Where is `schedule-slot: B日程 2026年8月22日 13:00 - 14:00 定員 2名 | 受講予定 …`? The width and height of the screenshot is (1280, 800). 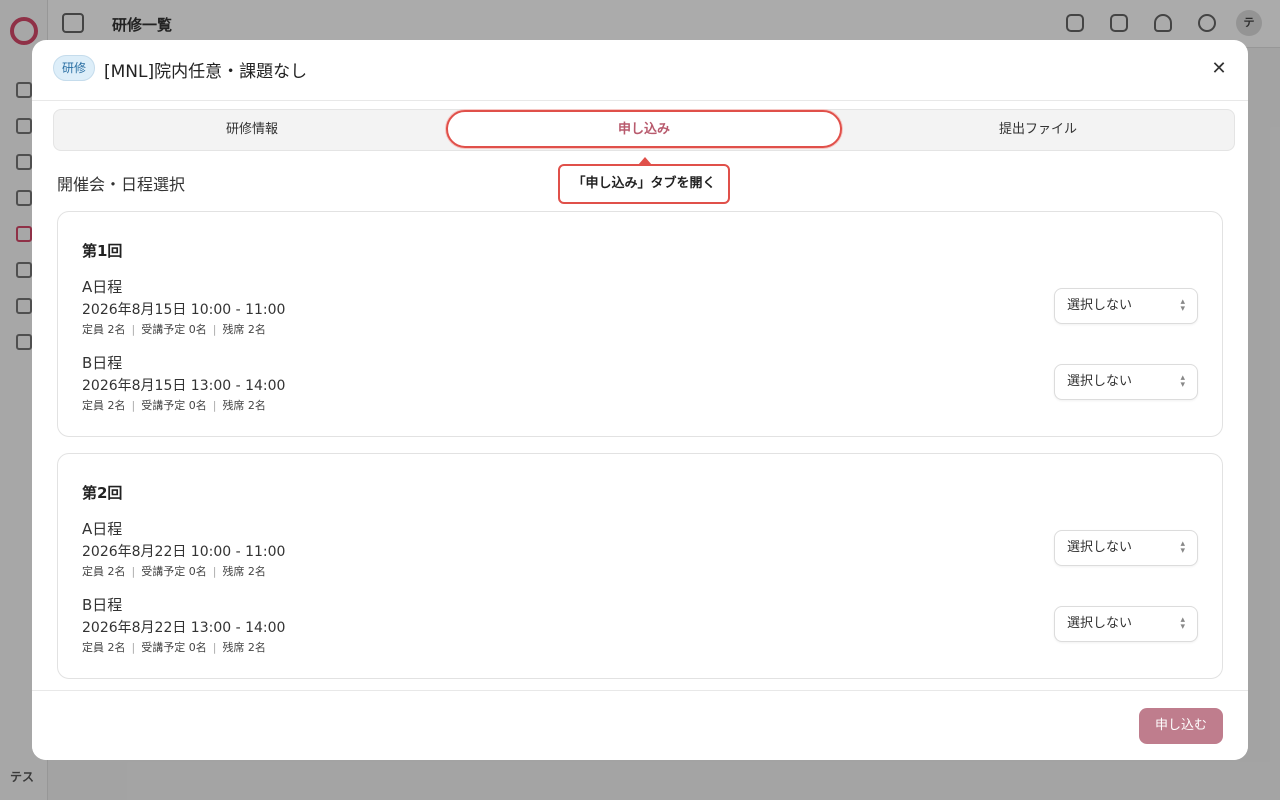 schedule-slot: B日程 2026年8月22日 13:00 - 14:00 定員 2名 | 受講予定 … is located at coordinates (641, 627).